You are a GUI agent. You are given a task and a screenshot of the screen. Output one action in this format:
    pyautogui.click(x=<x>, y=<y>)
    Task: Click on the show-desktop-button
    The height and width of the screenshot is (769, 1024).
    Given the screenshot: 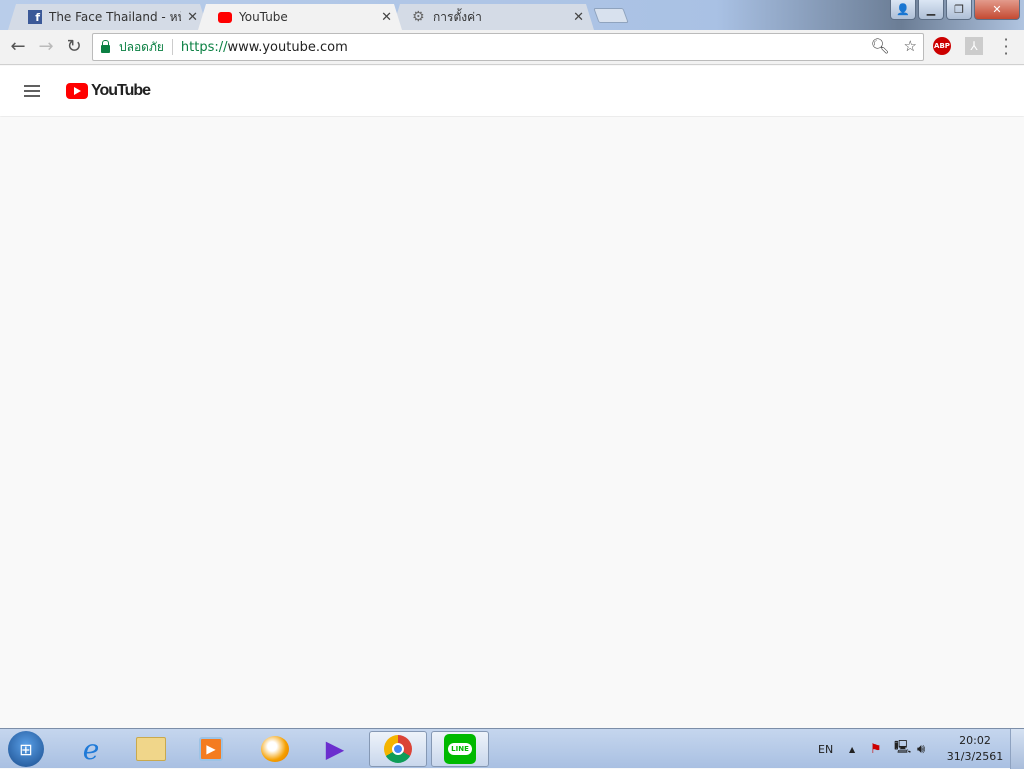 What is the action you would take?
    pyautogui.click(x=1017, y=749)
    